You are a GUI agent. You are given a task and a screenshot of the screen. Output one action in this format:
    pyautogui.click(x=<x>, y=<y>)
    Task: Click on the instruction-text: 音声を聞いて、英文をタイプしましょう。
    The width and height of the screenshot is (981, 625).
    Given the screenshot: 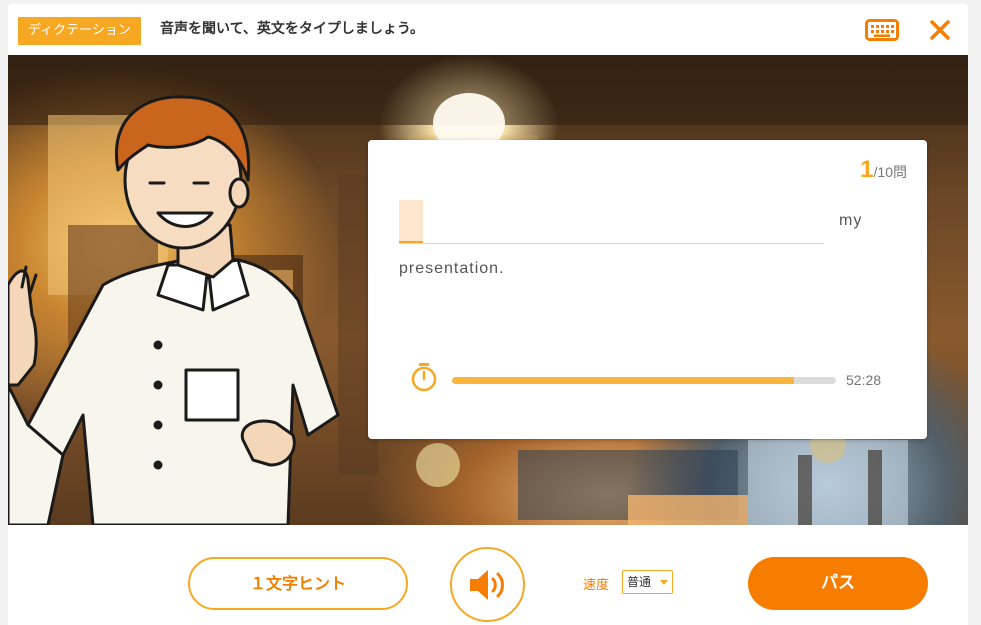 What is the action you would take?
    pyautogui.click(x=292, y=29)
    